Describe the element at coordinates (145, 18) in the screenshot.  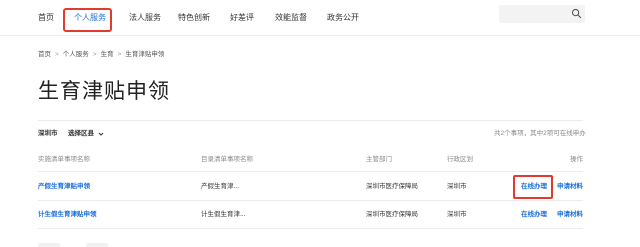
I see `nav-item-legal-person-services: 法人服务` at that location.